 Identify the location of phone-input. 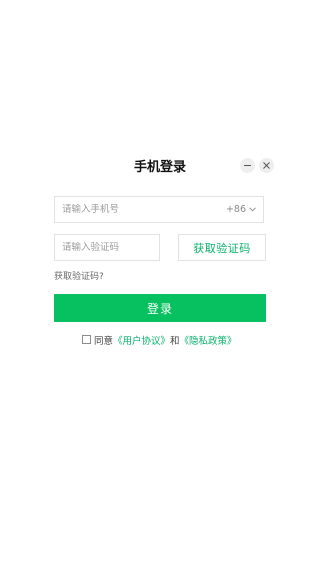
(144, 209).